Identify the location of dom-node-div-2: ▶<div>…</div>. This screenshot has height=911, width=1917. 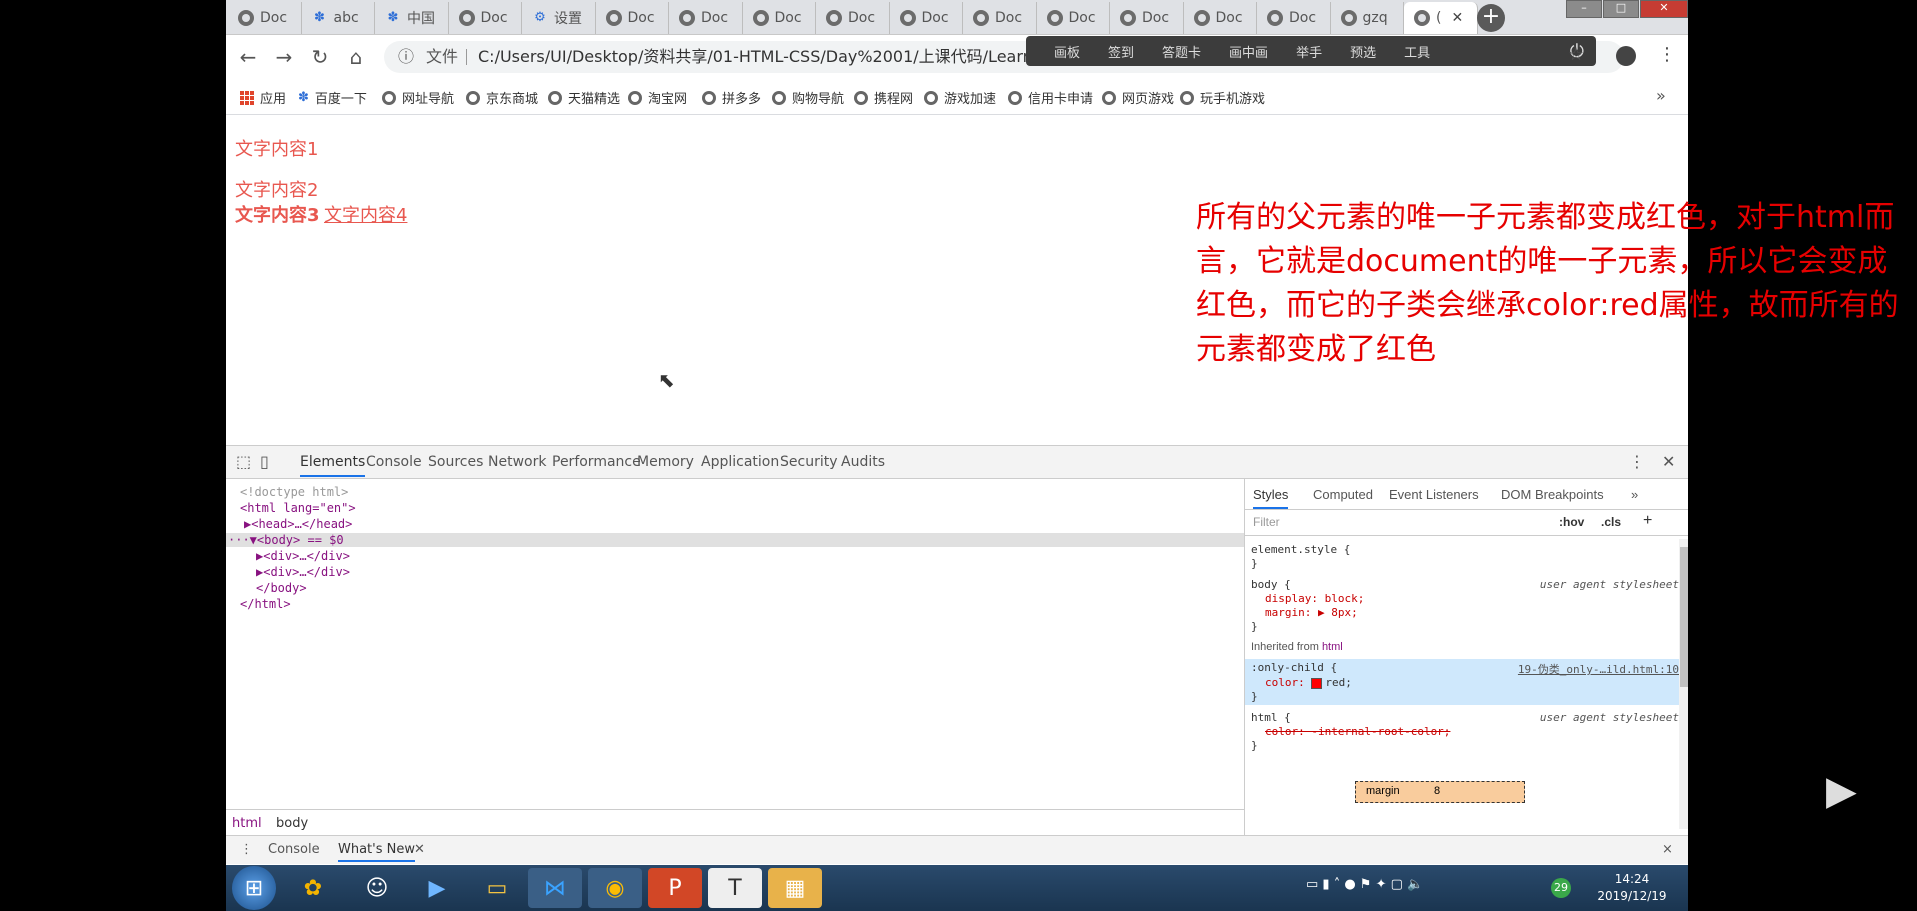
(303, 572).